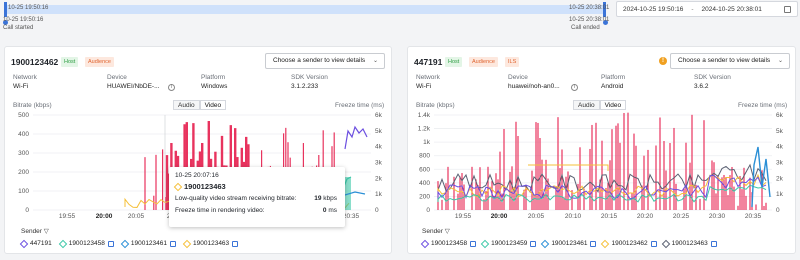  I want to click on range-start-input: 2024-10-25 19:50:16, so click(653, 9).